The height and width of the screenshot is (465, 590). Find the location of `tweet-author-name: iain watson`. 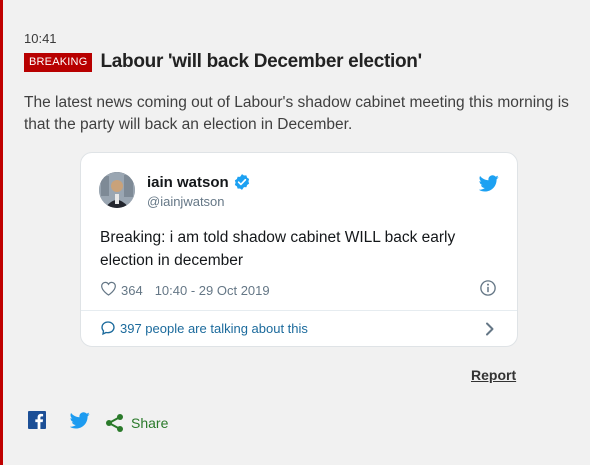

tweet-author-name: iain watson is located at coordinates (199, 182).